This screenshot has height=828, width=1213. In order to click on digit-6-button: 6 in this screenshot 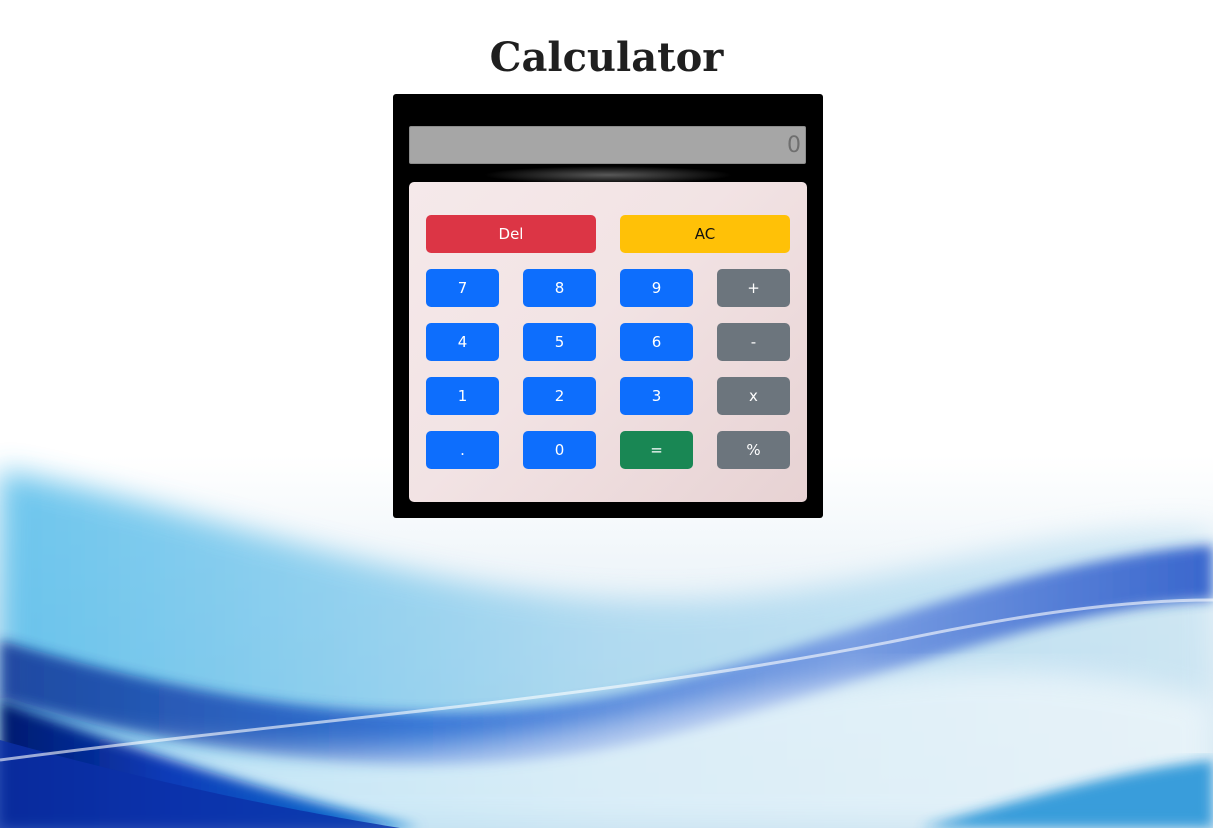, I will do `click(656, 342)`.